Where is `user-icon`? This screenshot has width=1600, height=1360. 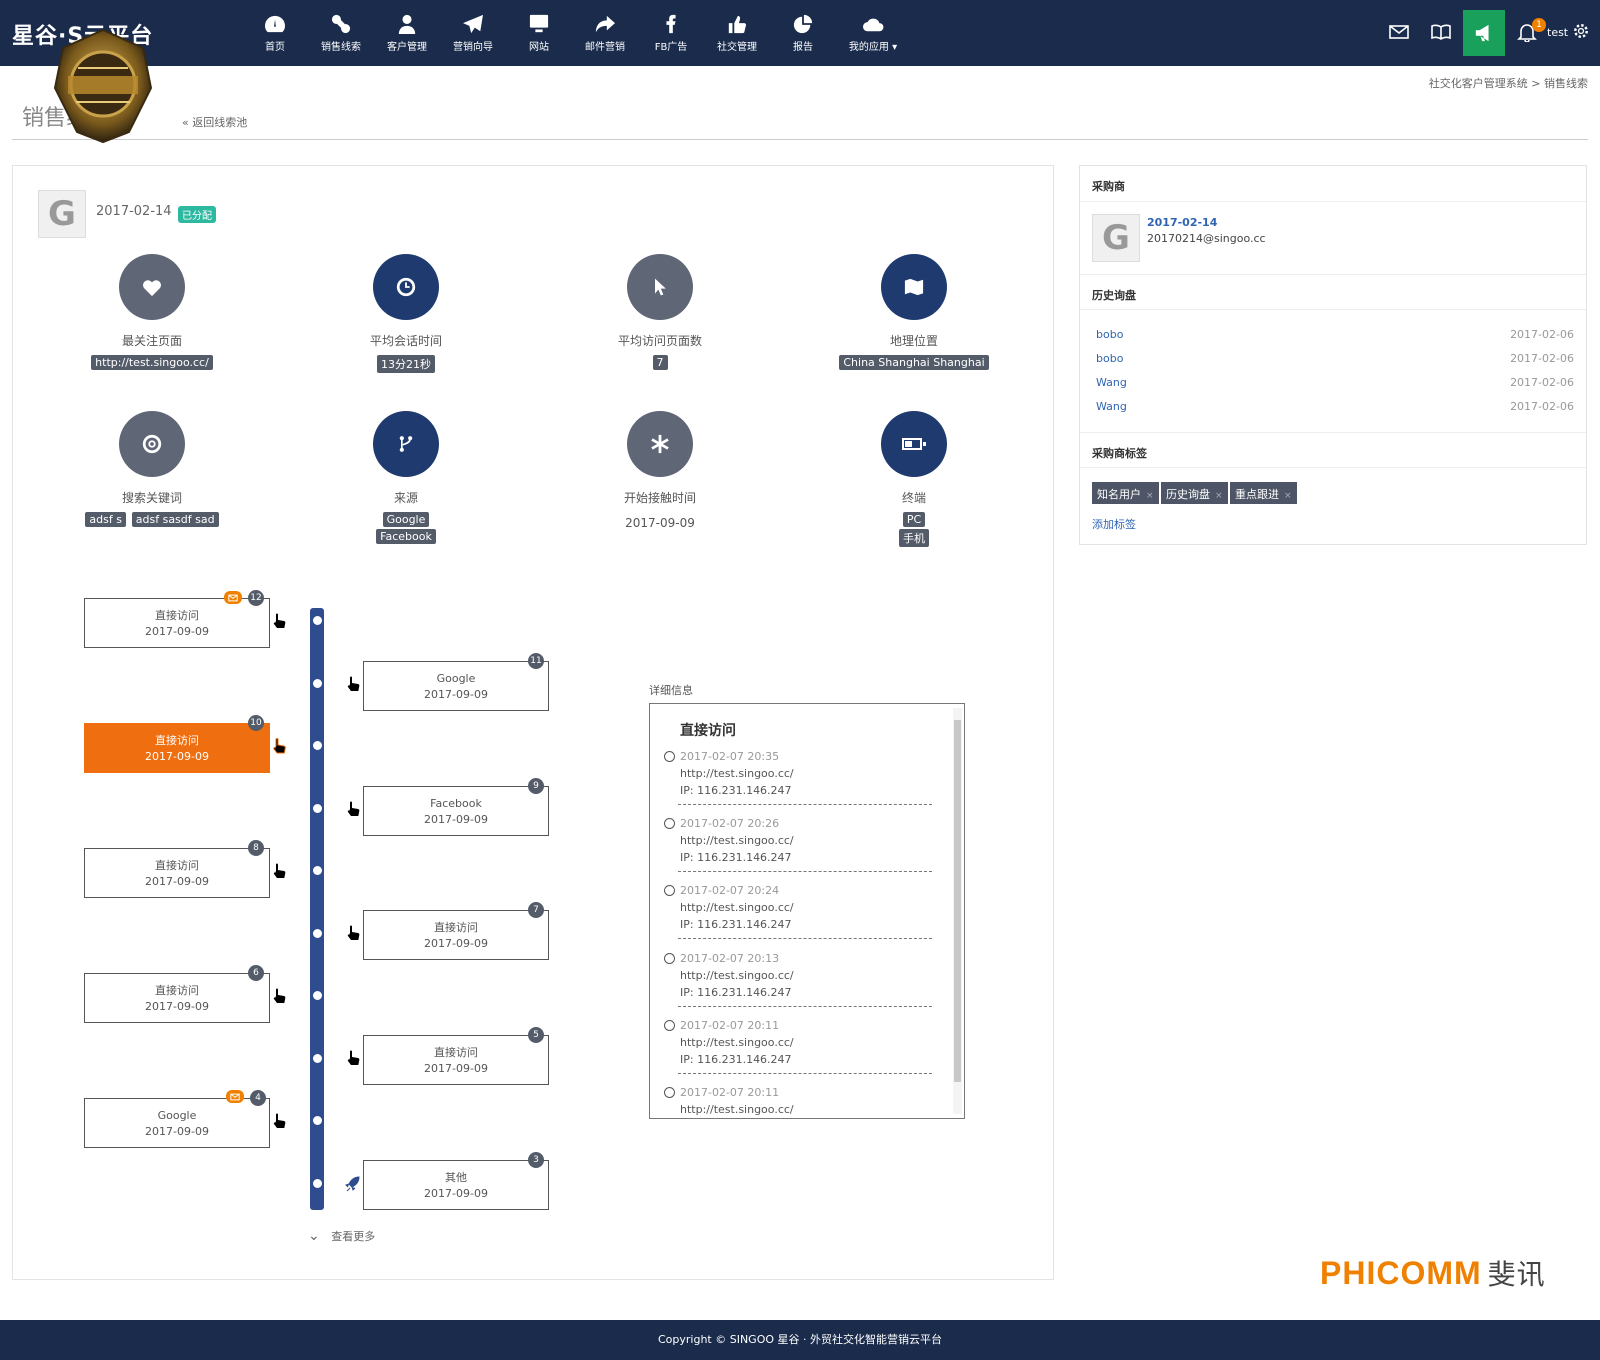
user-icon is located at coordinates (407, 24).